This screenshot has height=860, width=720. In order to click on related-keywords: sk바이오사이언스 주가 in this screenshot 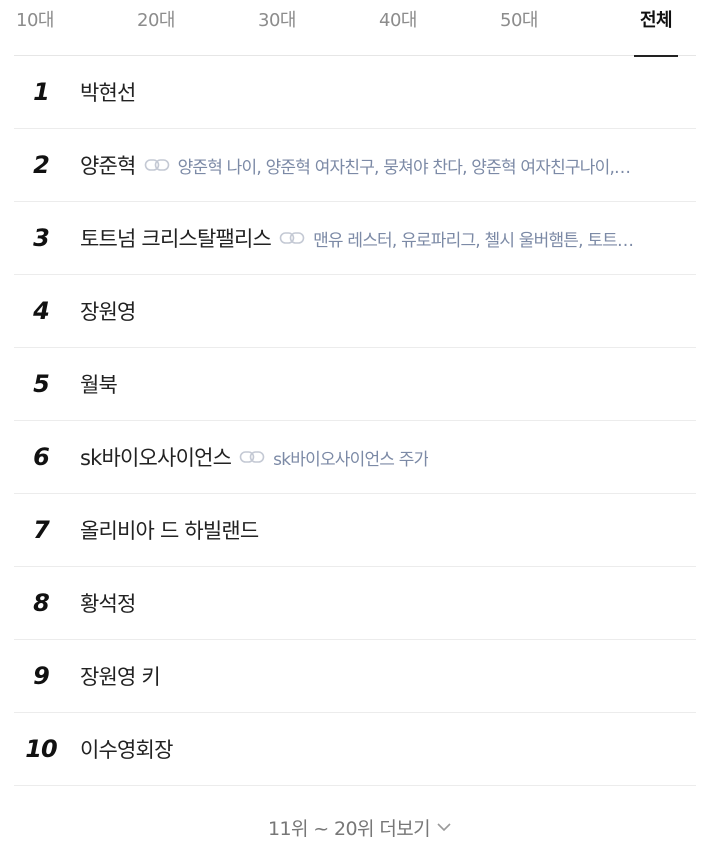, I will do `click(333, 457)`.